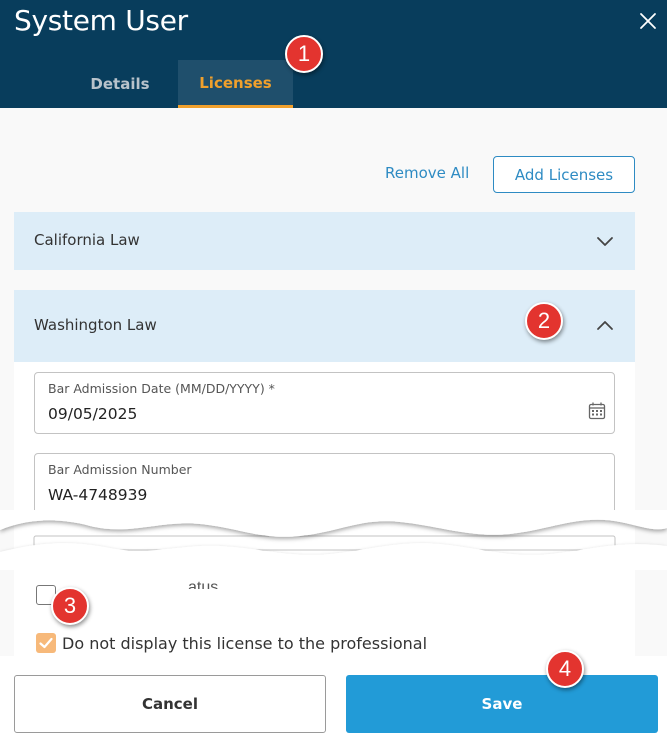  Describe the element at coordinates (333, 540) in the screenshot. I see `torn-edge-separator` at that location.